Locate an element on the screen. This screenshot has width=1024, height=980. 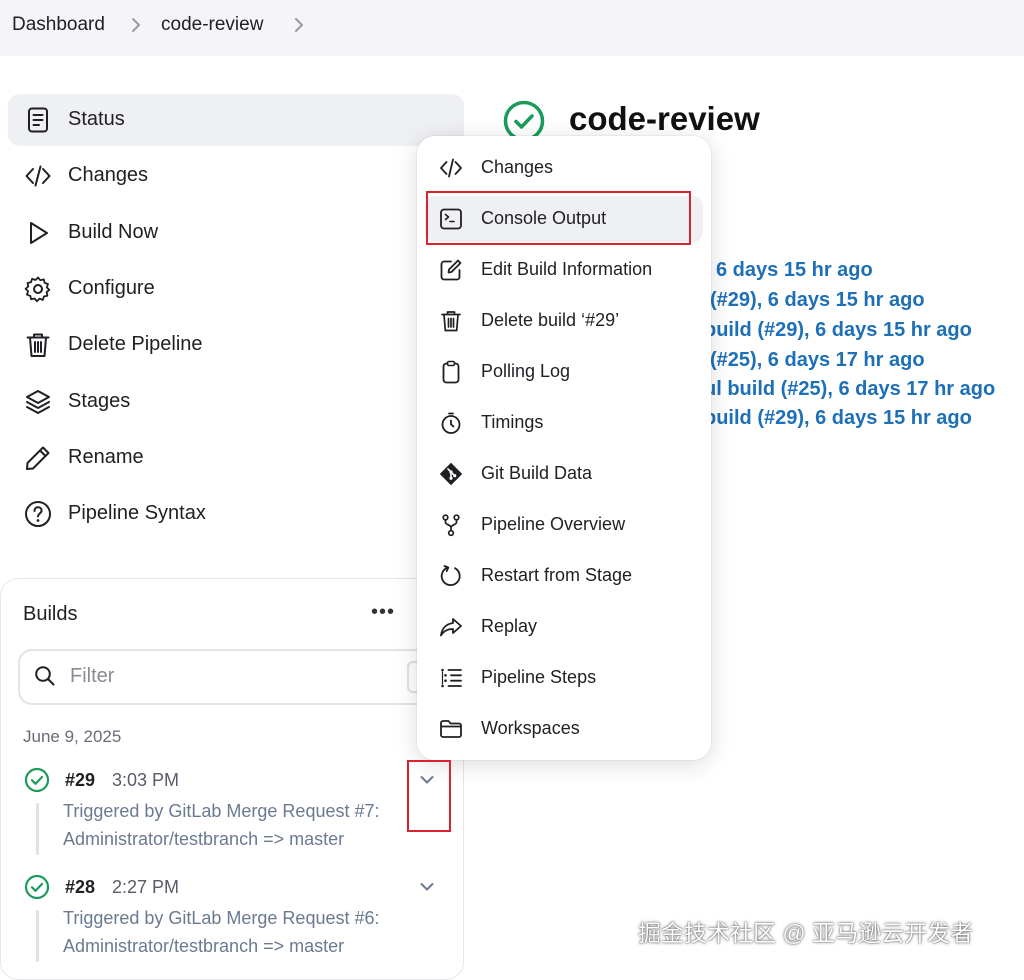
sidebar-item-label: Build Now is located at coordinates (113, 232).